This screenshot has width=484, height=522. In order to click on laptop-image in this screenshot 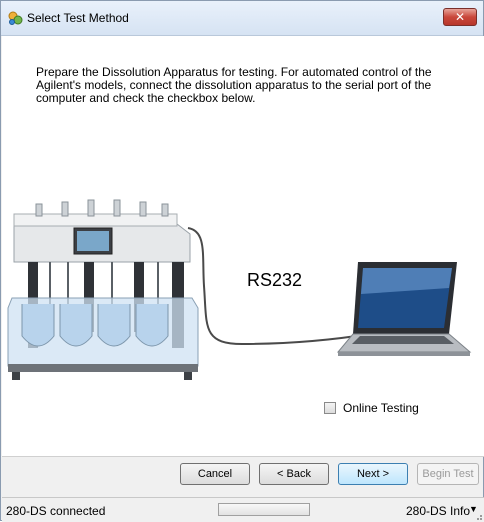, I will do `click(404, 309)`.